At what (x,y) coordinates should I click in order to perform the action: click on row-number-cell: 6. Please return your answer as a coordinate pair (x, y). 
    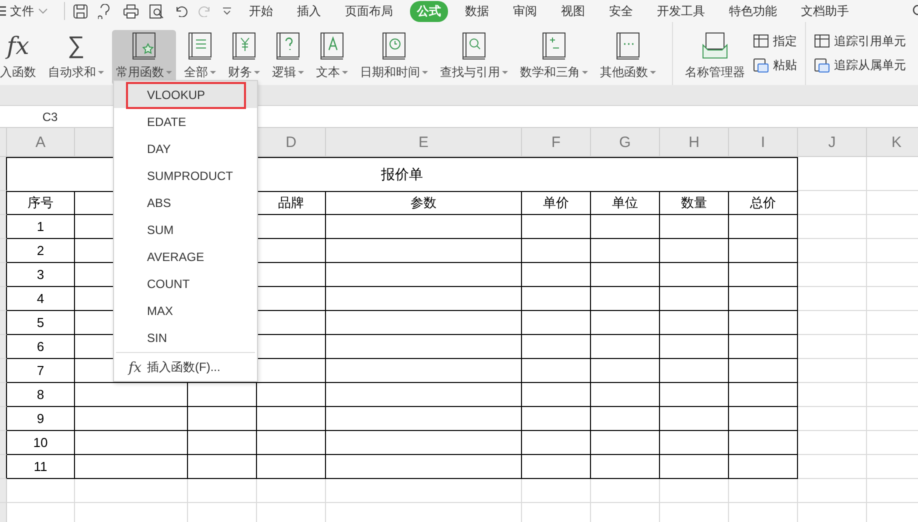
    Looking at the image, I should click on (41, 347).